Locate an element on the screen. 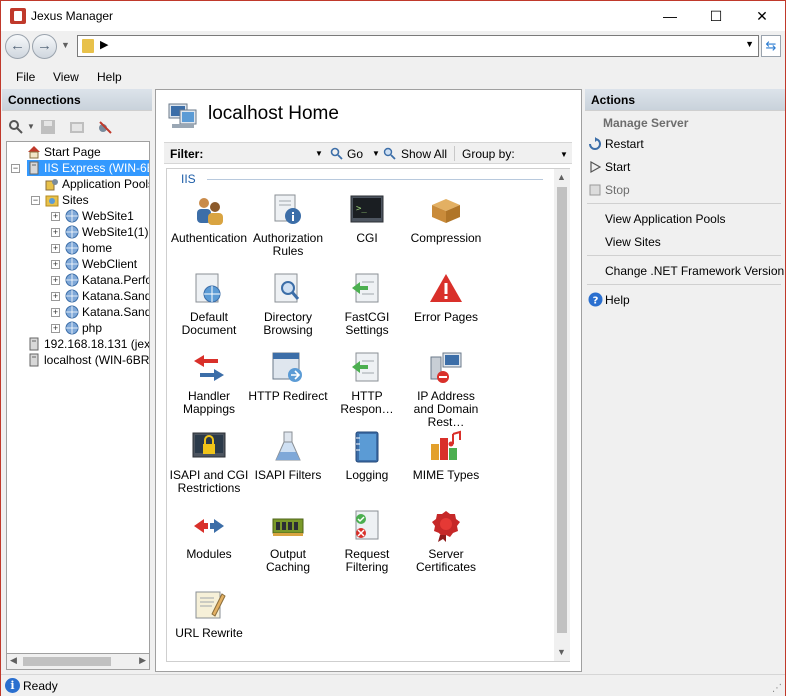  show-all-icon is located at coordinates (390, 154).